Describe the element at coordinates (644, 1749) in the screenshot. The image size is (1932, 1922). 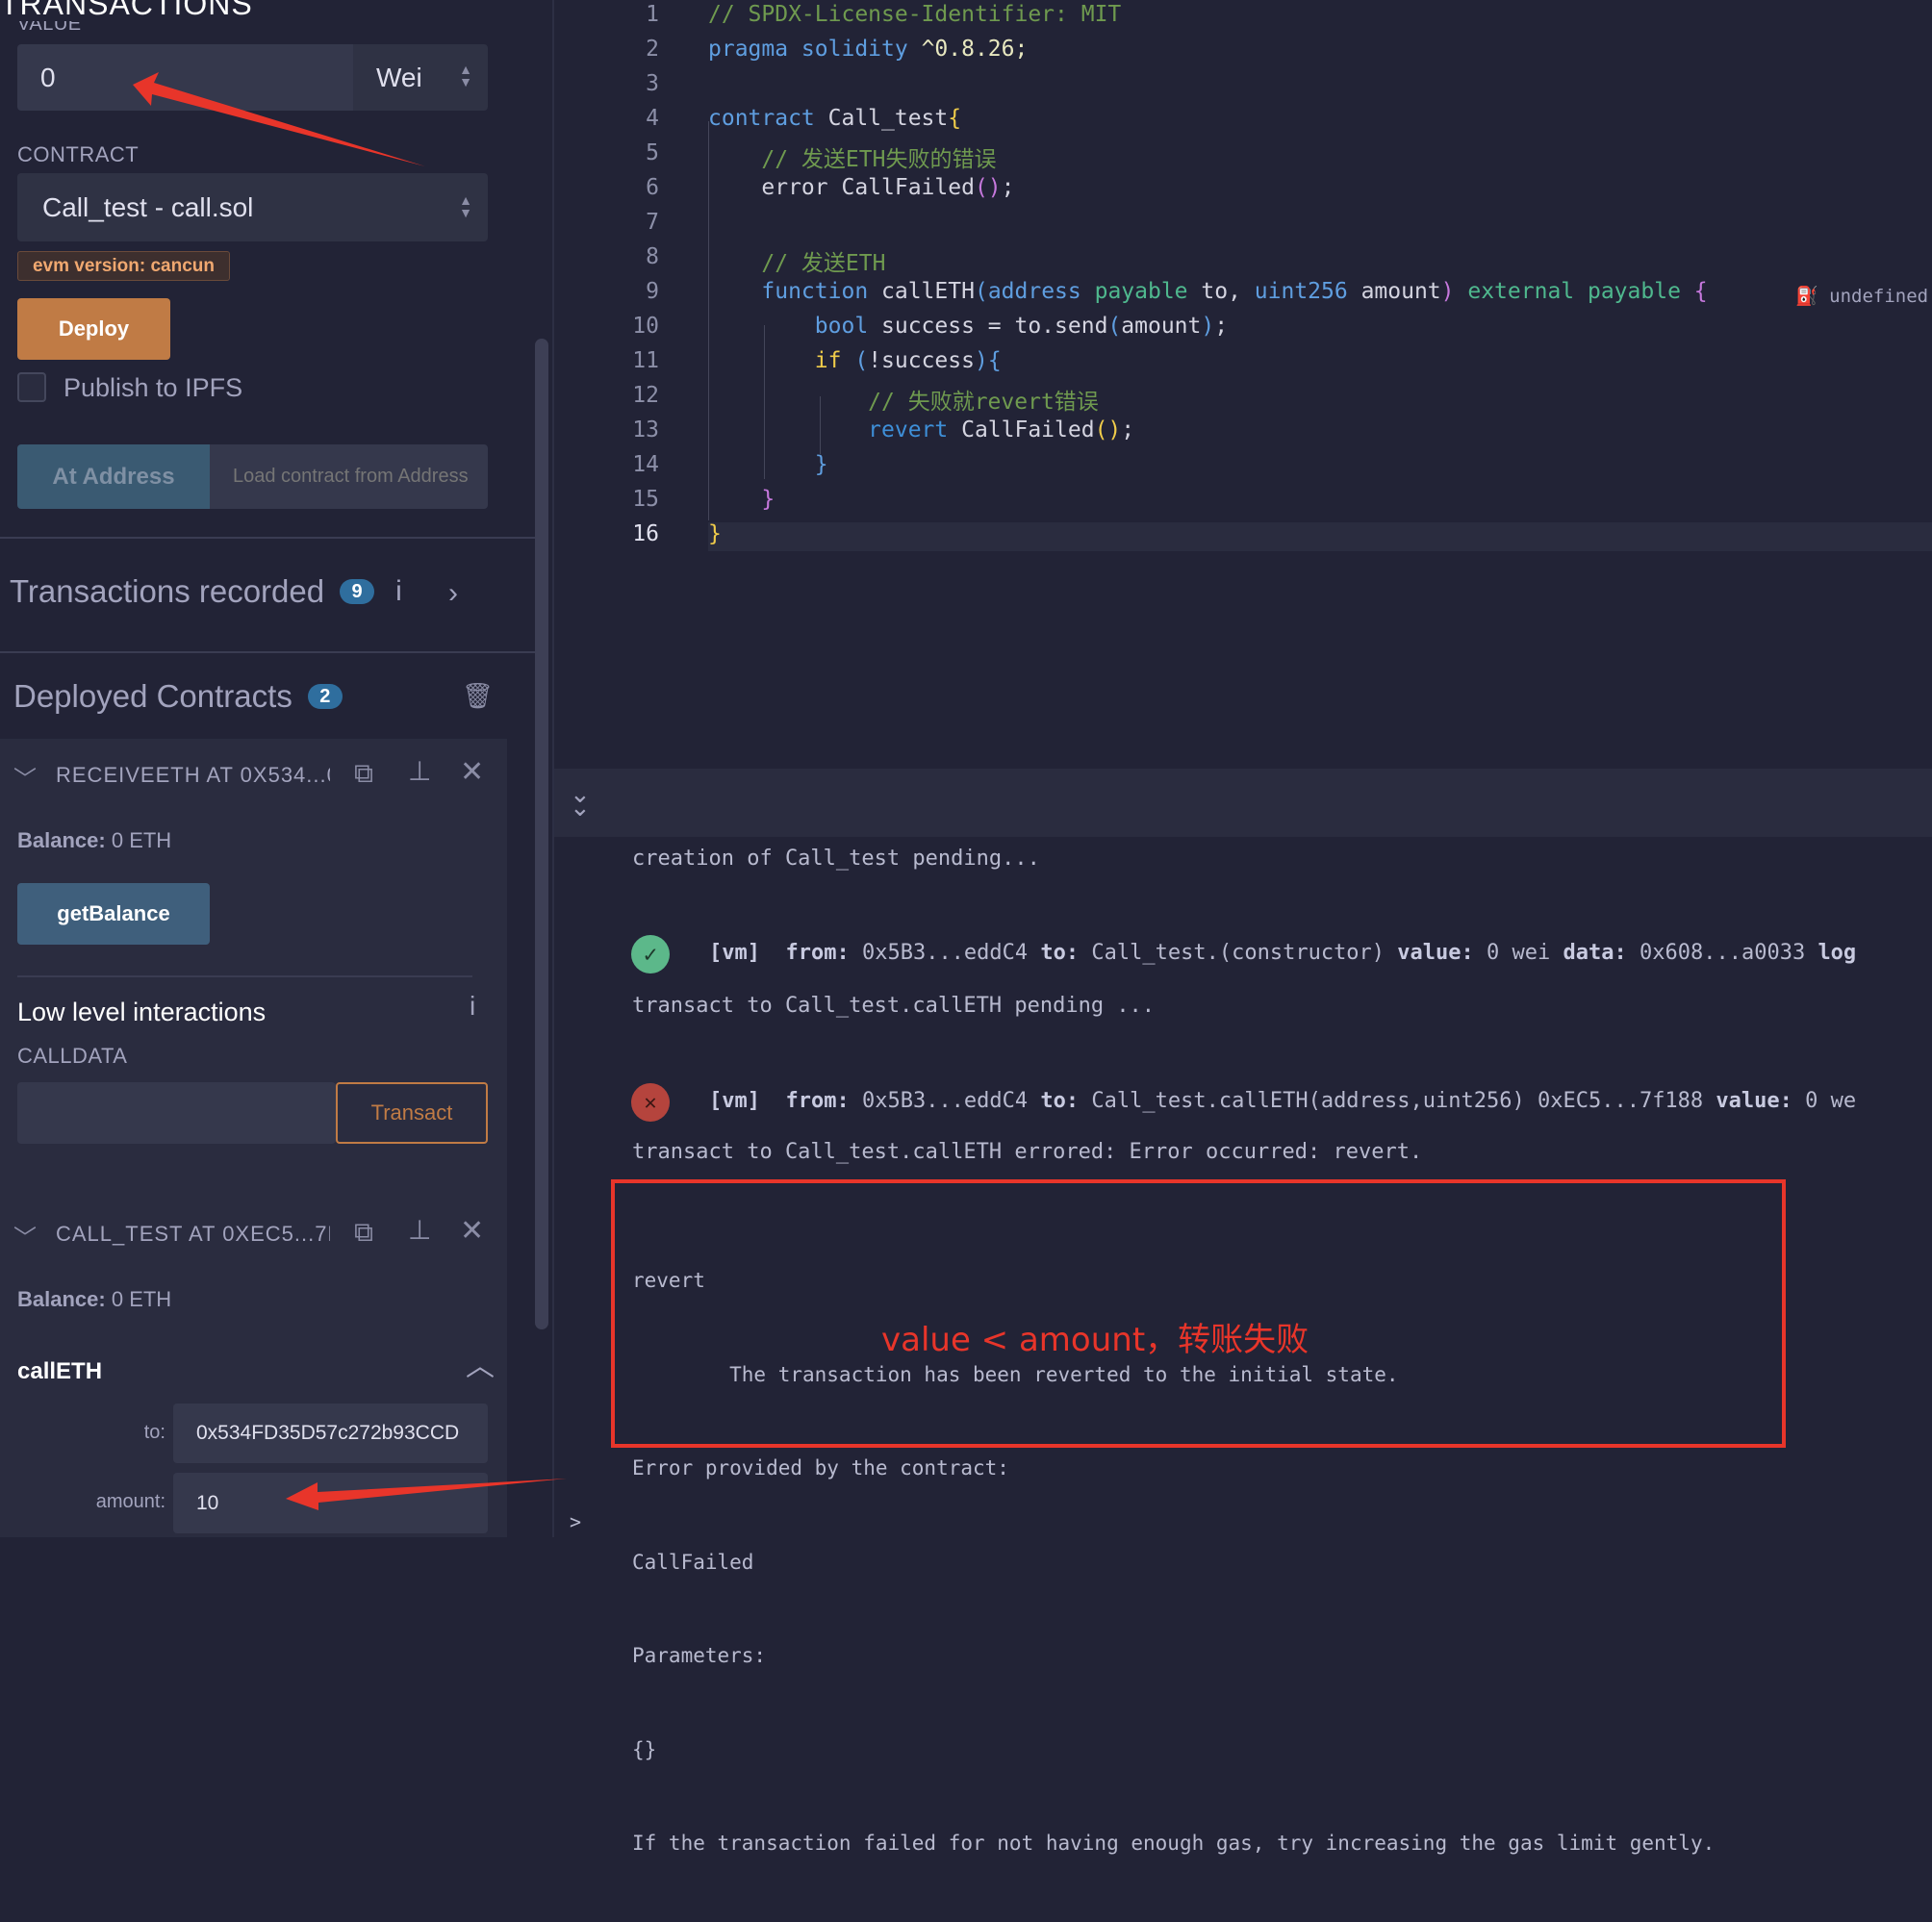
I see `error-line: {}` at that location.